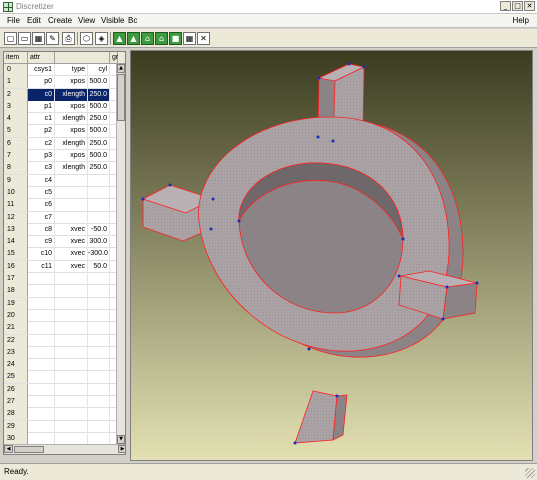 The height and width of the screenshot is (480, 537). What do you see at coordinates (16, 58) in the screenshot?
I see `header-cell: item` at bounding box center [16, 58].